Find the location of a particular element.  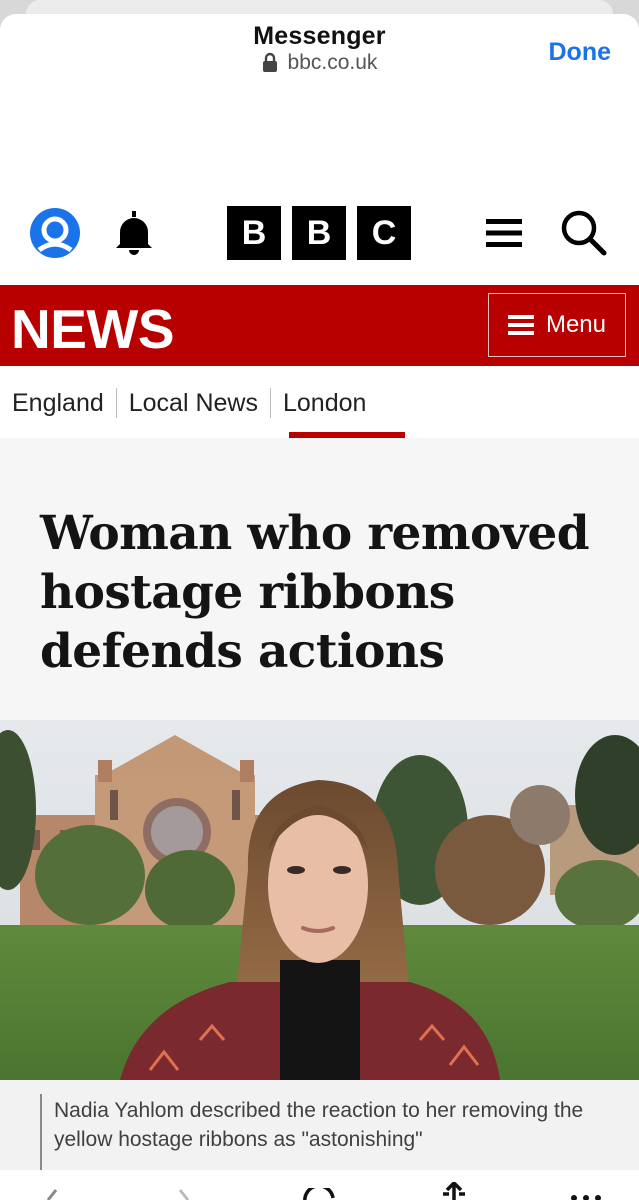

browser-url: bbc.co.uk is located at coordinates (319, 63).